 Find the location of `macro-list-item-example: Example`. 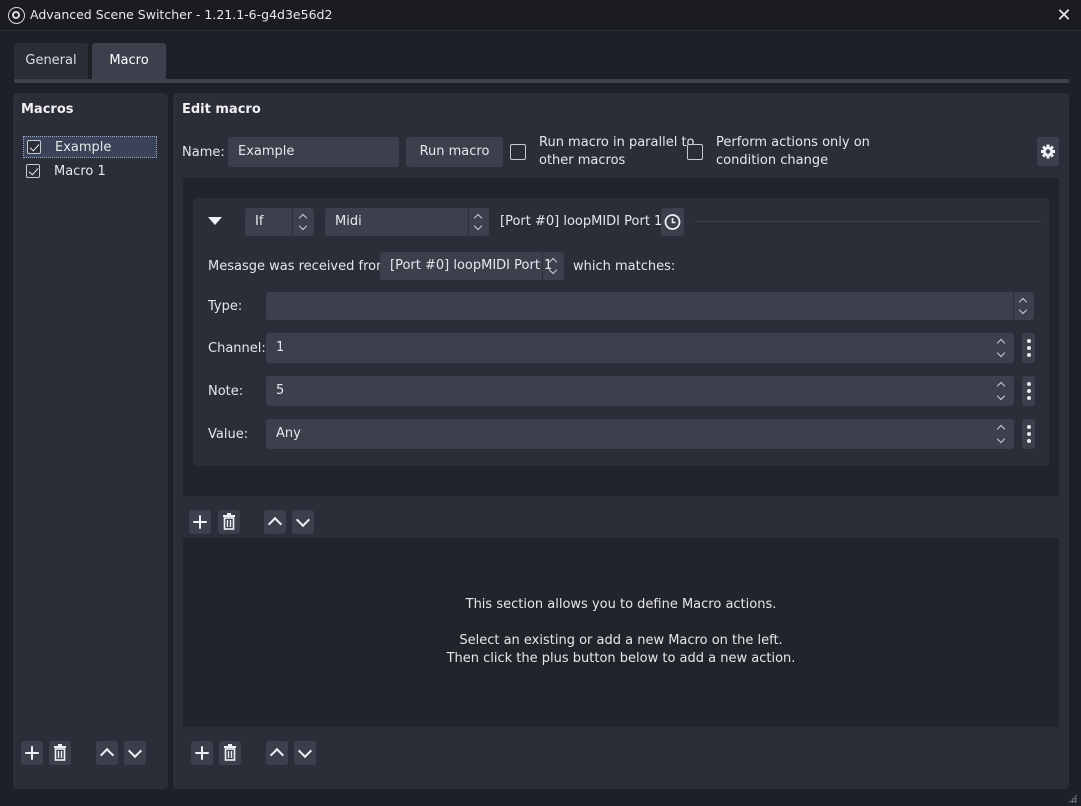

macro-list-item-example: Example is located at coordinates (90, 147).